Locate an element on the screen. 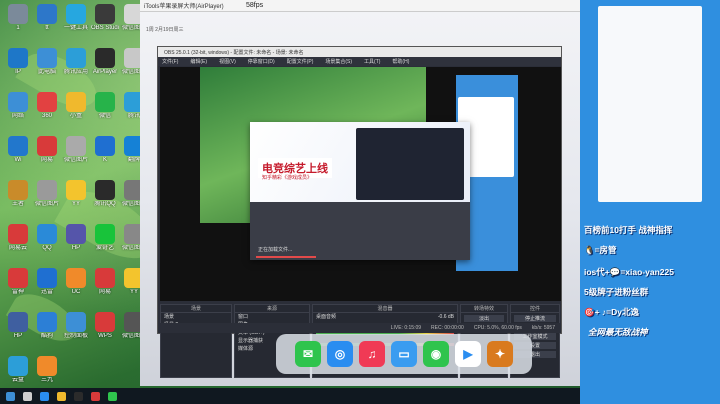 The height and width of the screenshot is (404, 720). wechat-icon: ◉ is located at coordinates (436, 354).